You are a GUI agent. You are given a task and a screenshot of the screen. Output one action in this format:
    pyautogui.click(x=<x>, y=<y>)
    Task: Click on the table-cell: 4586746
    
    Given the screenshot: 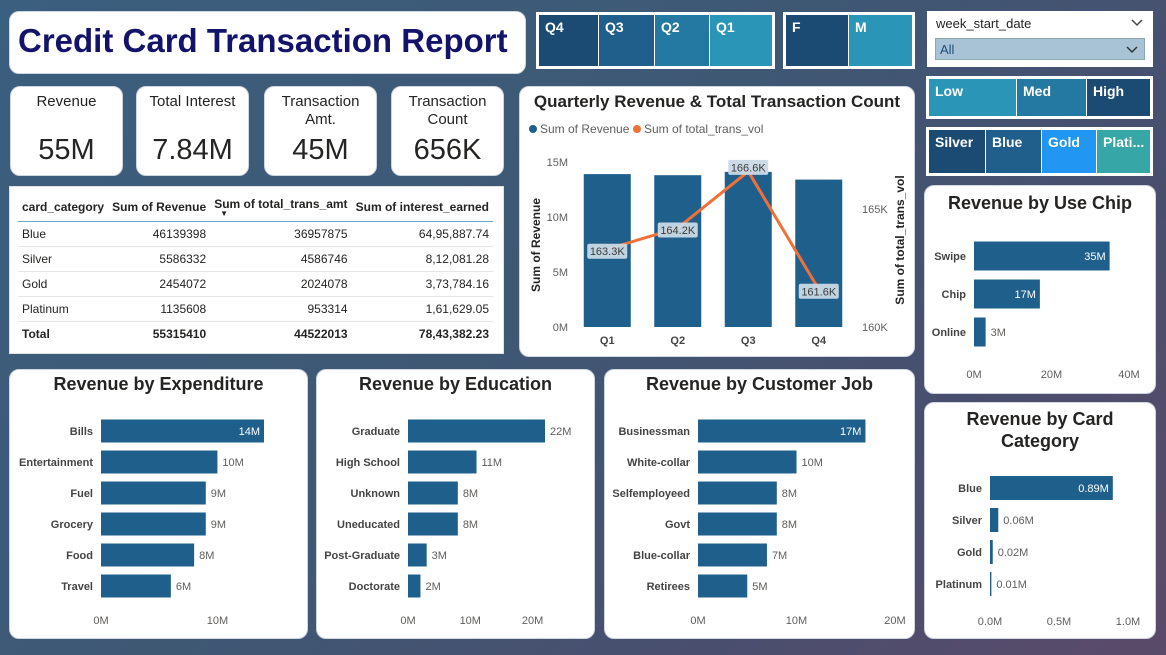 What is the action you would take?
    pyautogui.click(x=281, y=259)
    